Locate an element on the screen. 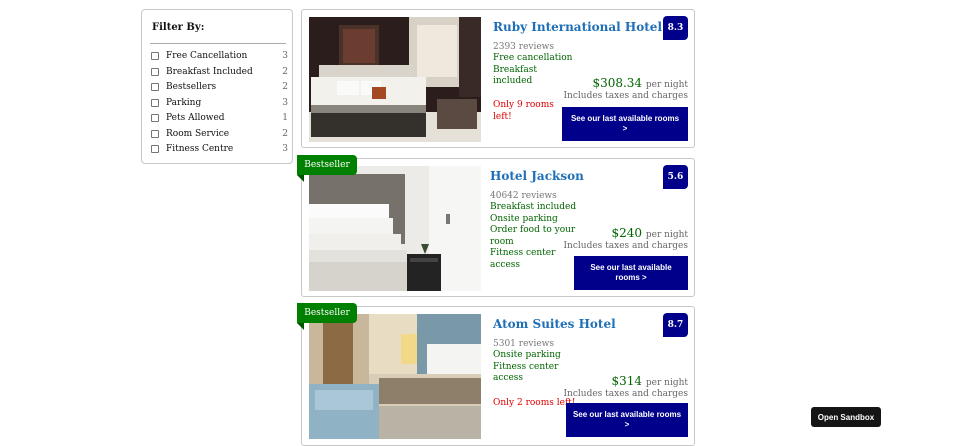 This screenshot has height=446, width=960. price-amount: $314 is located at coordinates (627, 381).